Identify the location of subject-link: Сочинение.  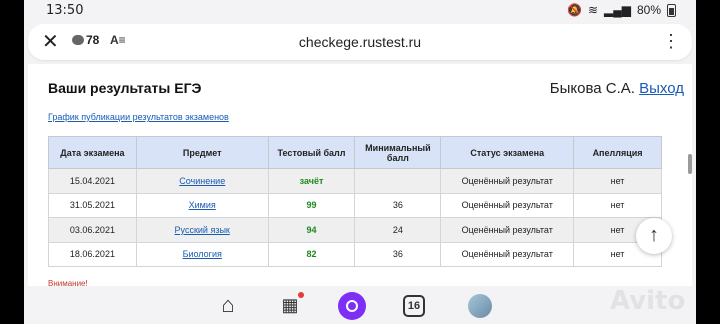
(202, 181).